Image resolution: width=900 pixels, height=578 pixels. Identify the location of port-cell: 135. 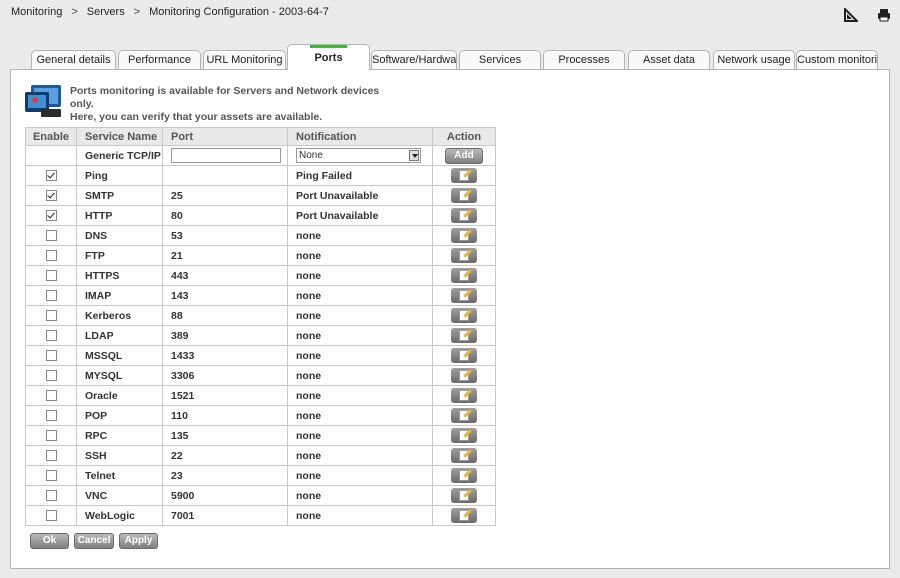
(225, 435).